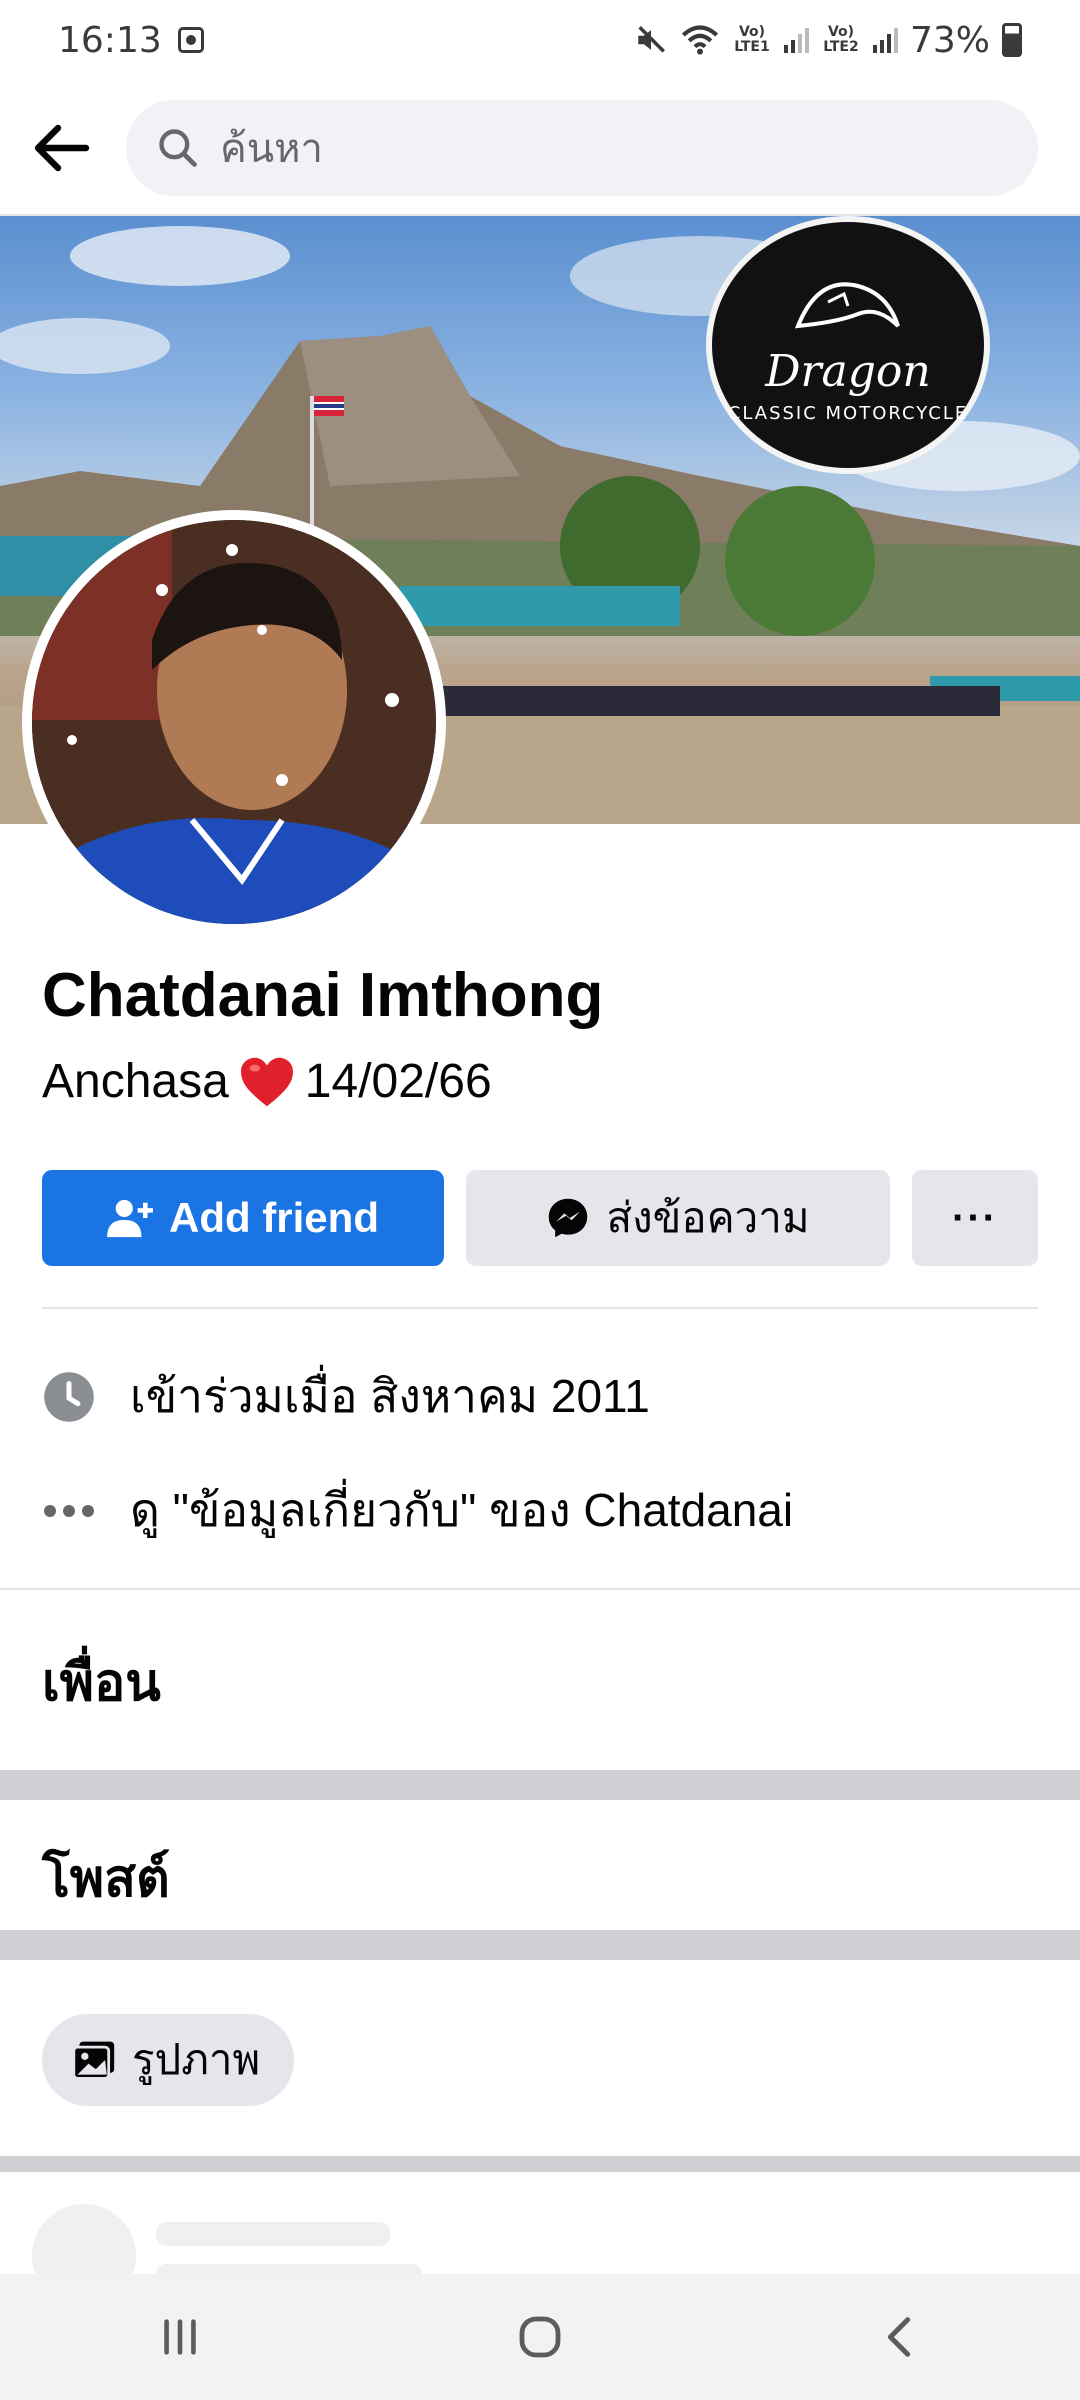  I want to click on search-icon, so click(178, 148).